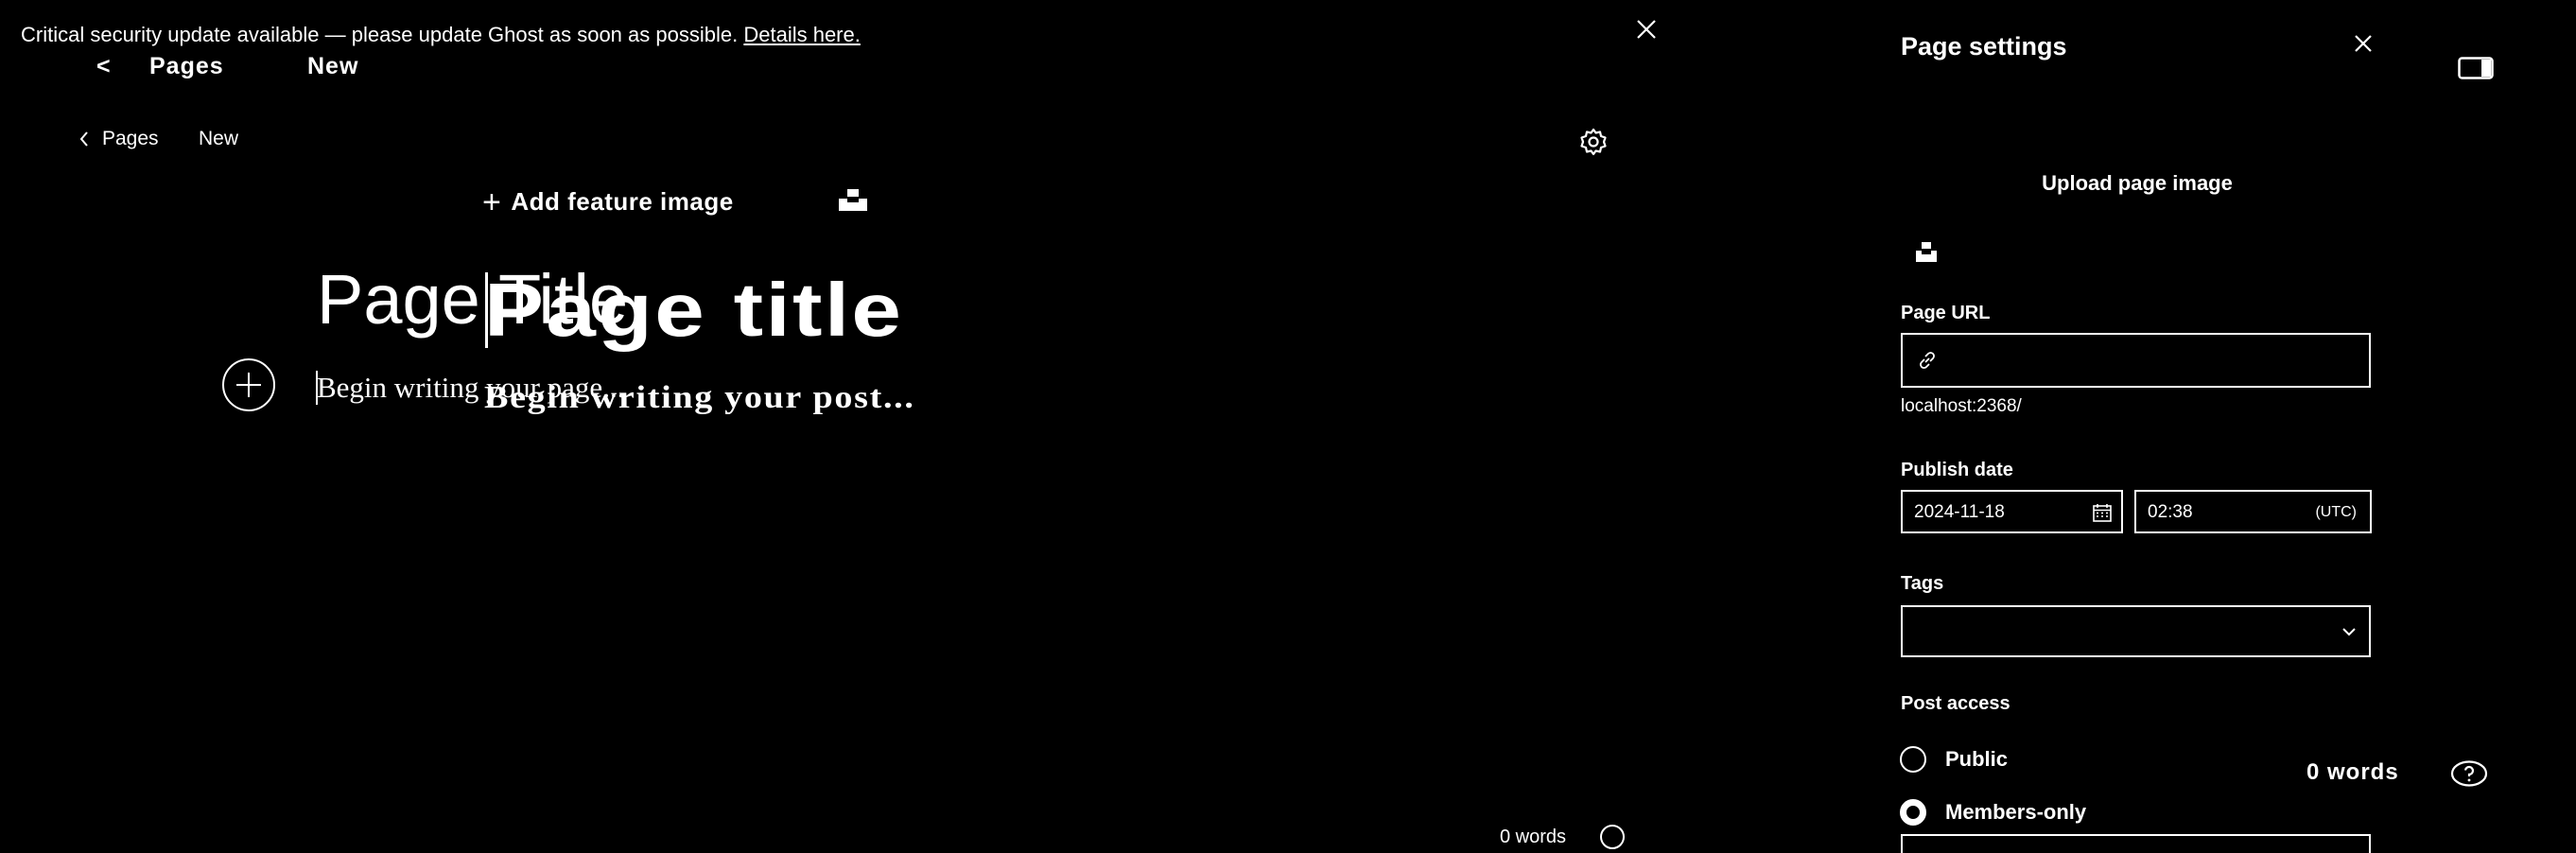 This screenshot has width=2576, height=853. Describe the element at coordinates (84, 139) in the screenshot. I see `chevron-left-icon` at that location.